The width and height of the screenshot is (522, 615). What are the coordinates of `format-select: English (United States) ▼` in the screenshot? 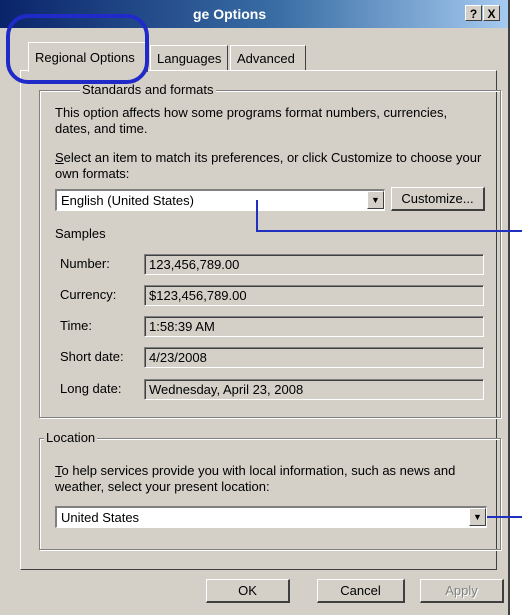 It's located at (220, 200).